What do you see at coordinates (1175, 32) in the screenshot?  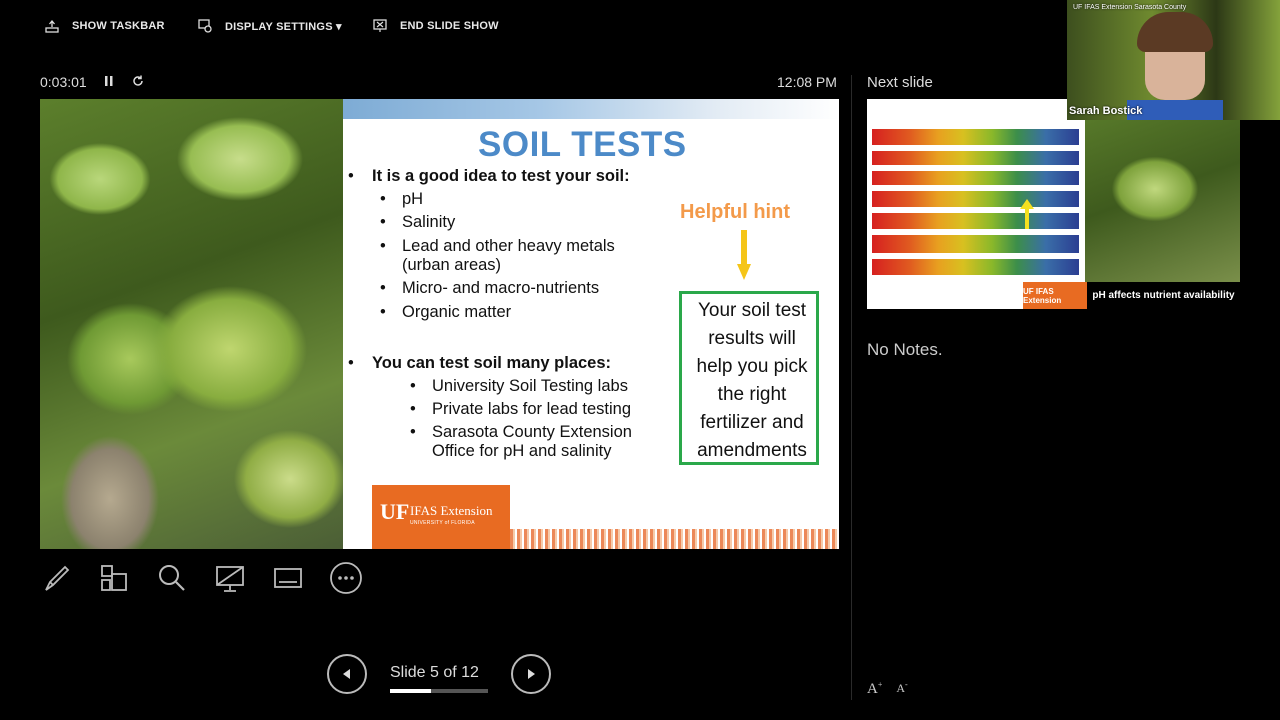 I see `presenter-hair` at bounding box center [1175, 32].